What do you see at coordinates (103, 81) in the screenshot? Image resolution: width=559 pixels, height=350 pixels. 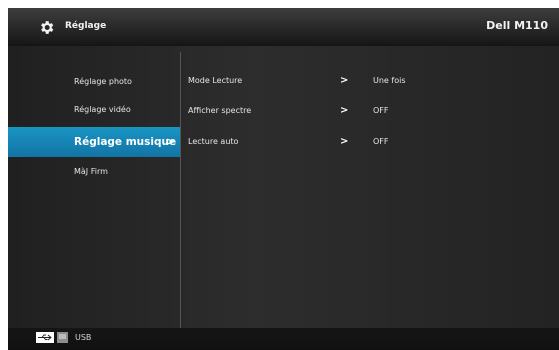 I see `sidebar-item-label: Réglage photo` at bounding box center [103, 81].